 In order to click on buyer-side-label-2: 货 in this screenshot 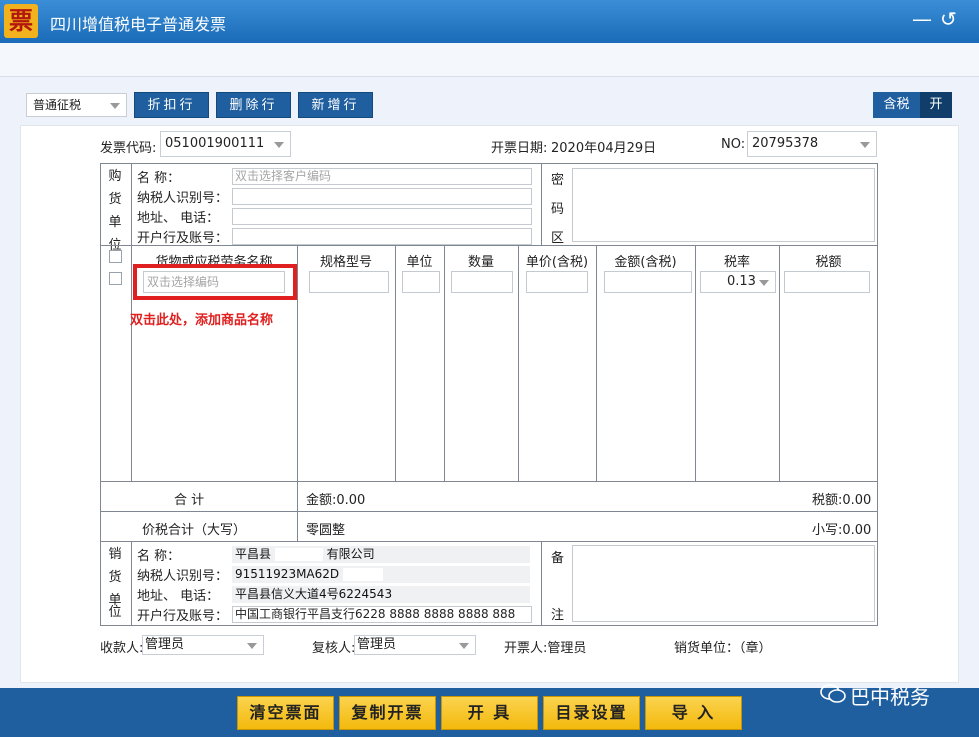, I will do `click(115, 199)`.